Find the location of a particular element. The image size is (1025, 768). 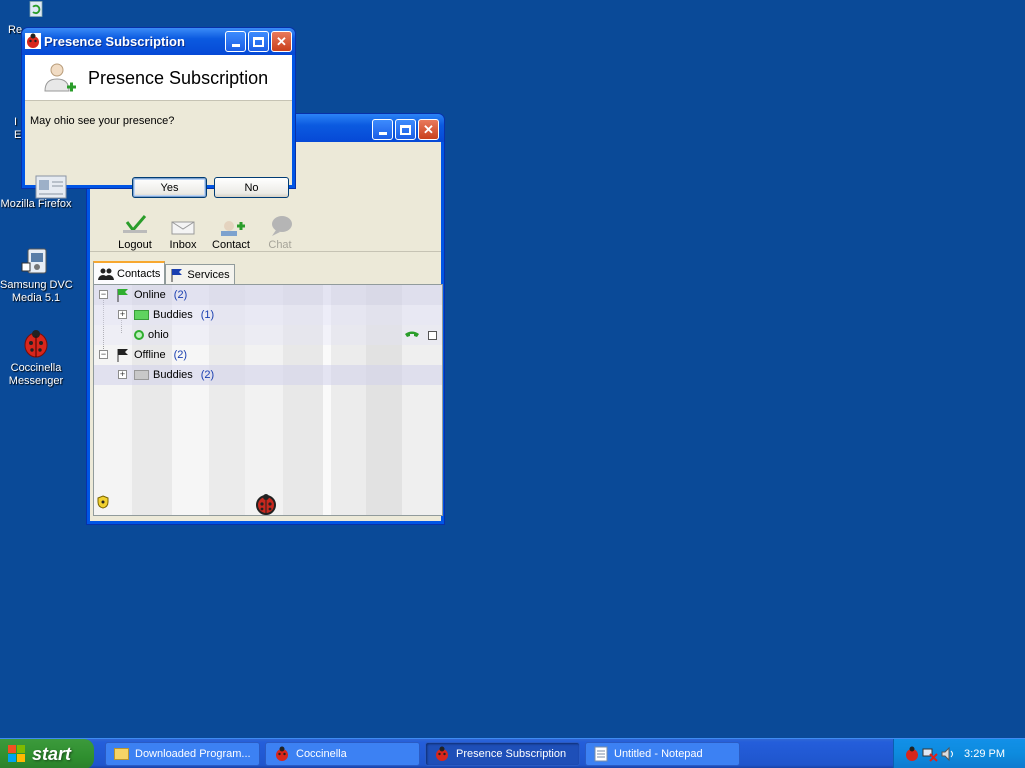

dialog-message: May ohio see your presence? is located at coordinates (102, 121).